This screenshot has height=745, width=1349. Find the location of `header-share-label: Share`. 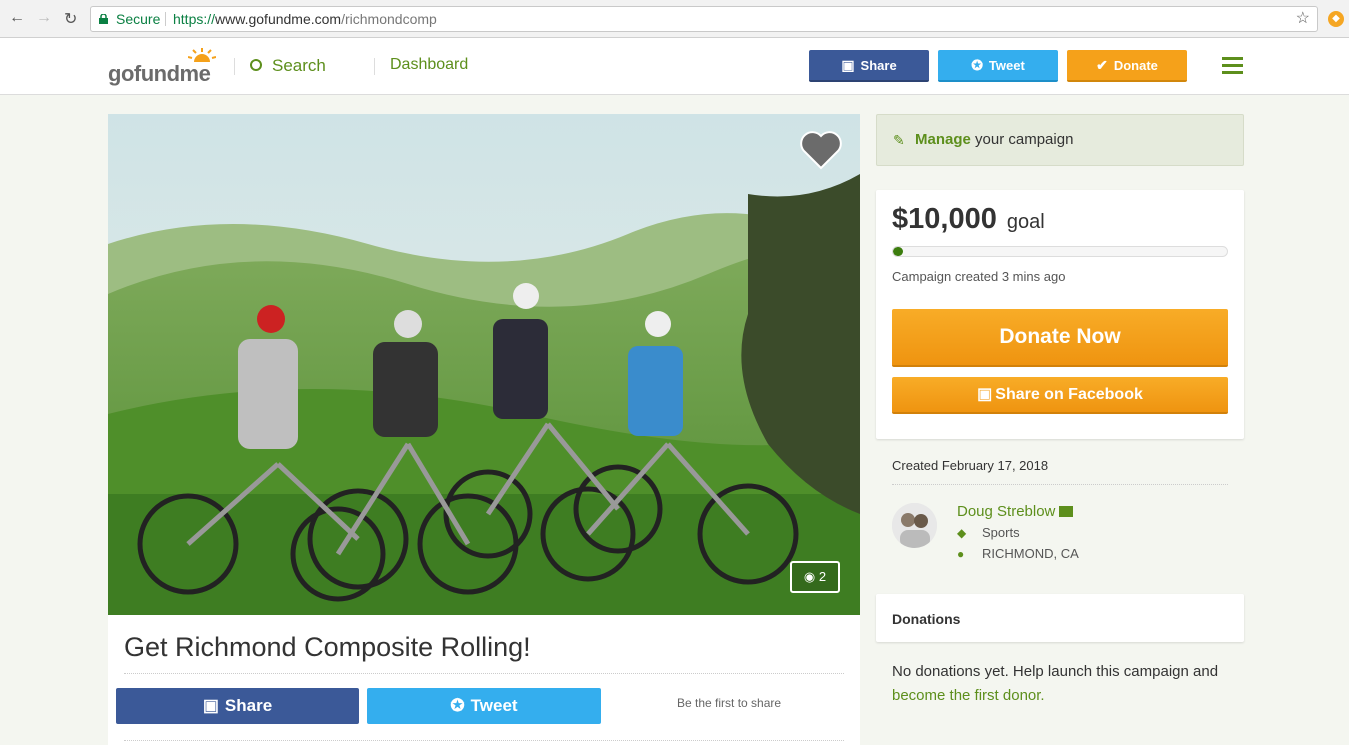

header-share-label: Share is located at coordinates (878, 65).